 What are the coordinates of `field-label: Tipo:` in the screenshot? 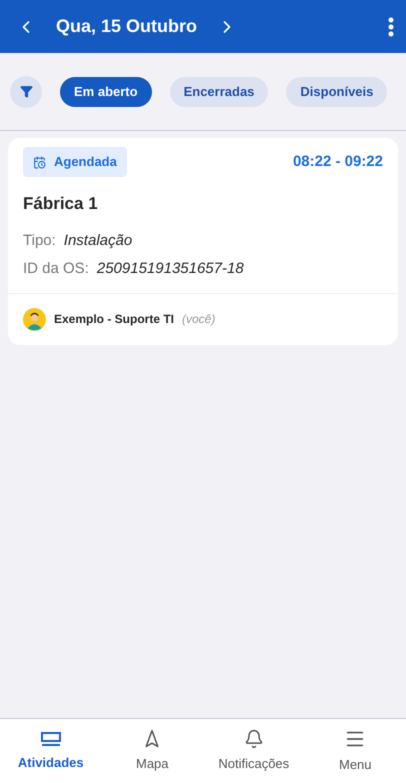 It's located at (39, 240).